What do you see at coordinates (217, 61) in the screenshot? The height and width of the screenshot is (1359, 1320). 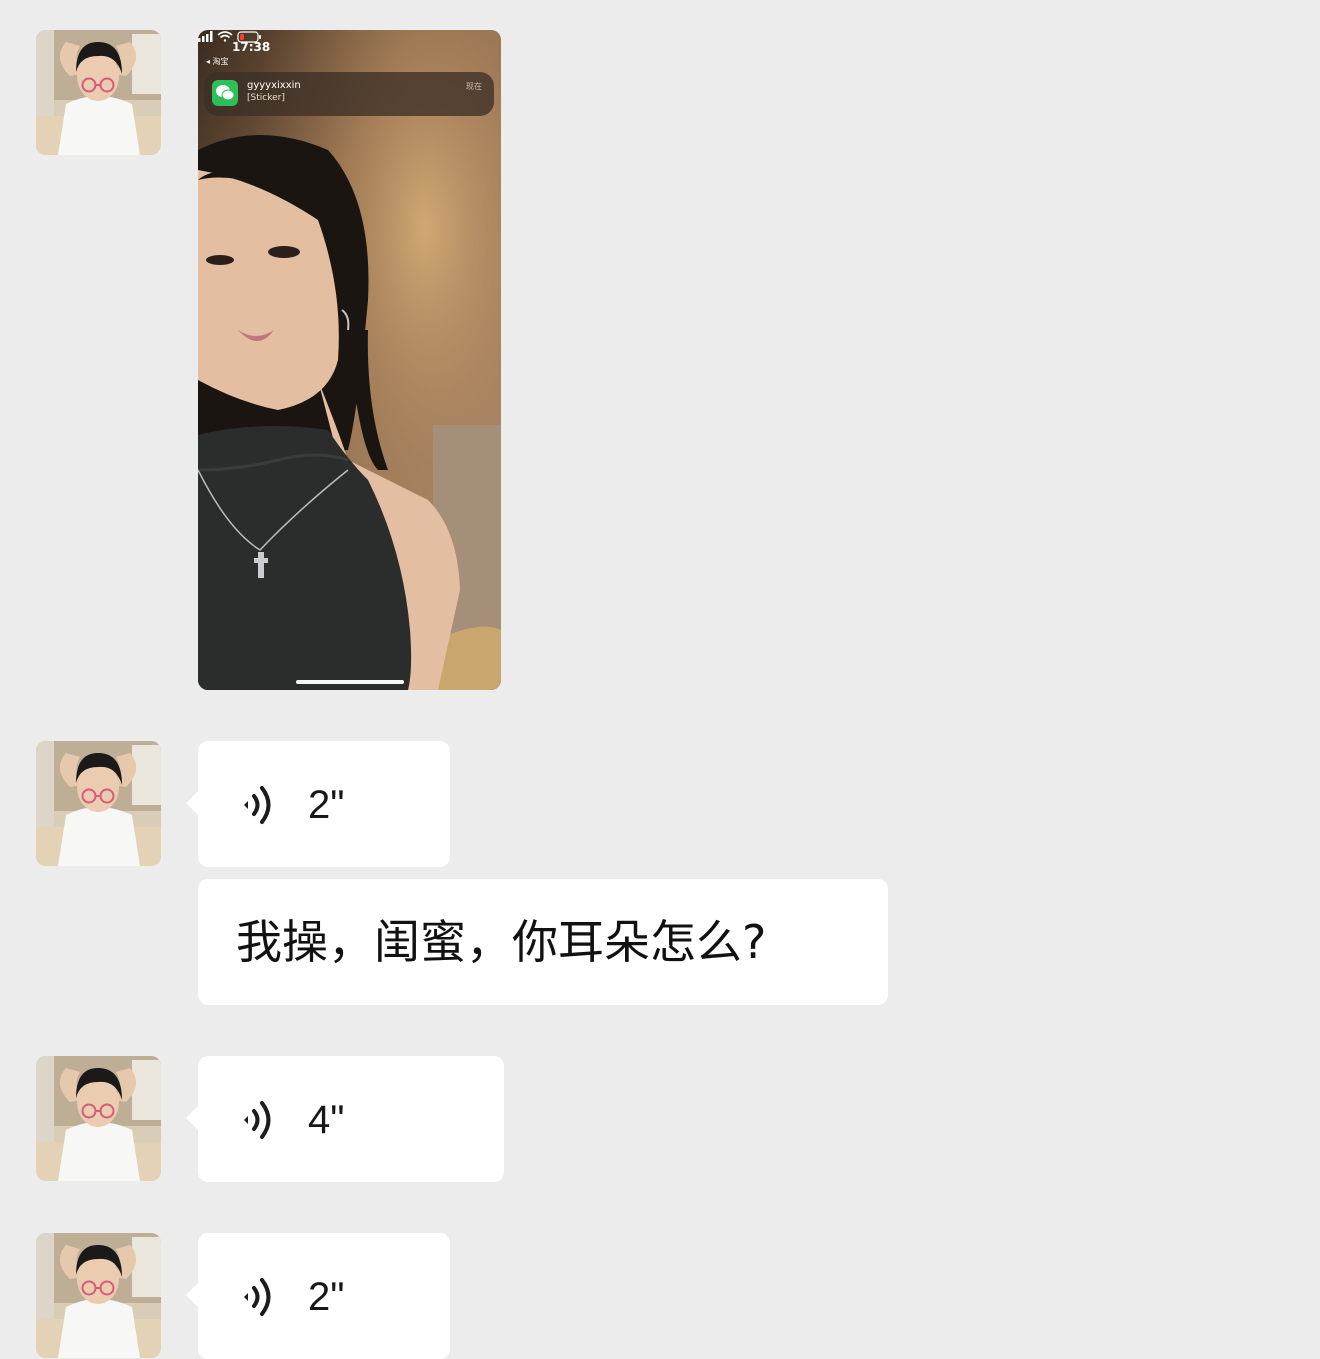 I see `back-to-app-label: ◂ 淘宝` at bounding box center [217, 61].